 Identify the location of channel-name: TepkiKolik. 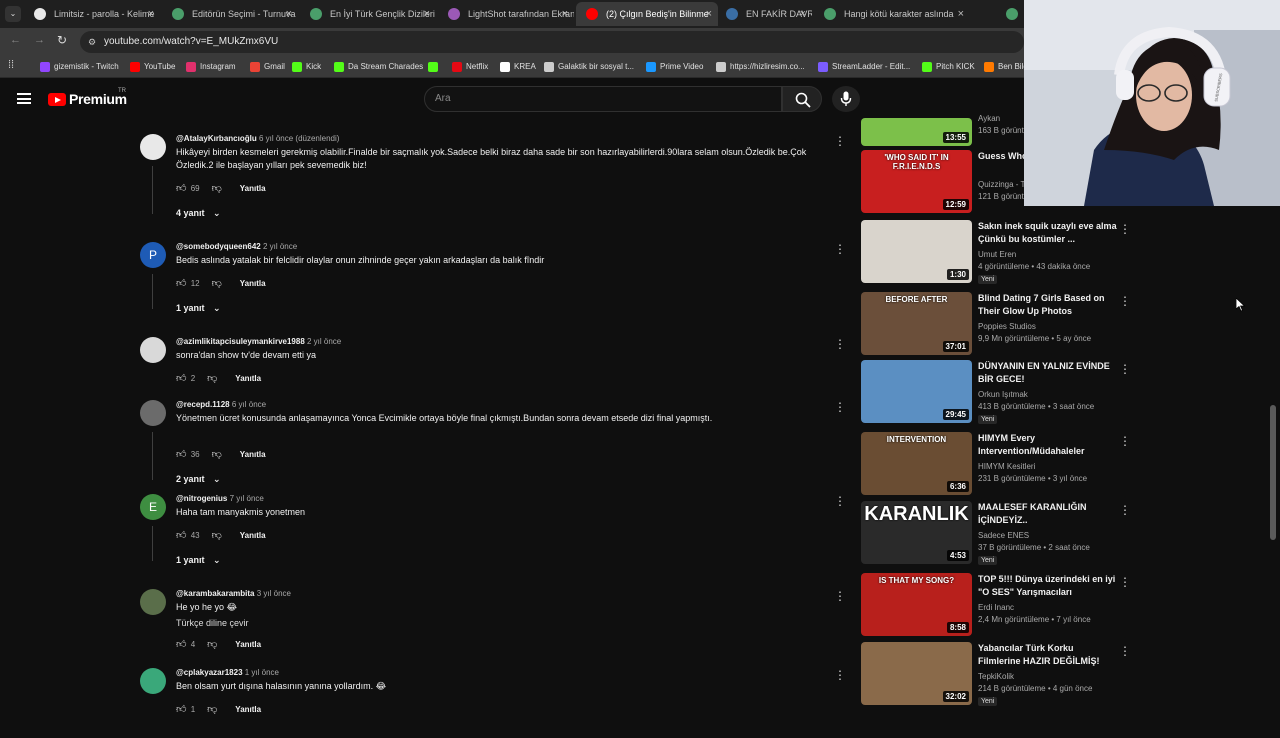
(996, 676).